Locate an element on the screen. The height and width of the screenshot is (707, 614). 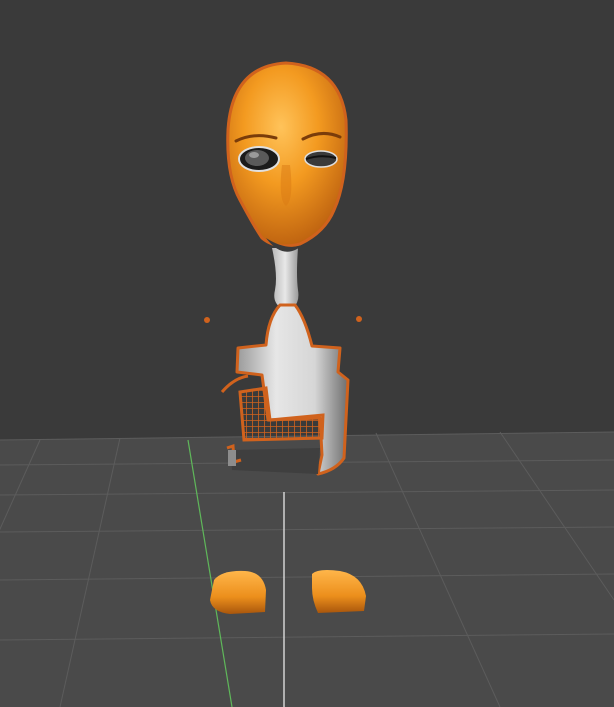
torso-shadow is located at coordinates (275, 461).